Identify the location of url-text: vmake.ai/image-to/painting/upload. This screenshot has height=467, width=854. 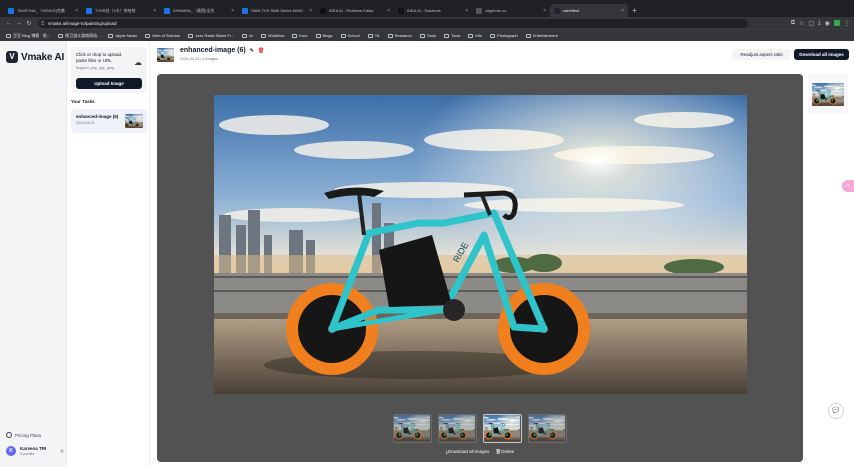
(82, 23).